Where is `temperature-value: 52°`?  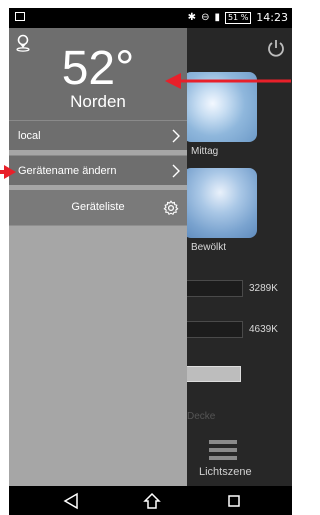
temperature-value: 52° is located at coordinates (98, 68).